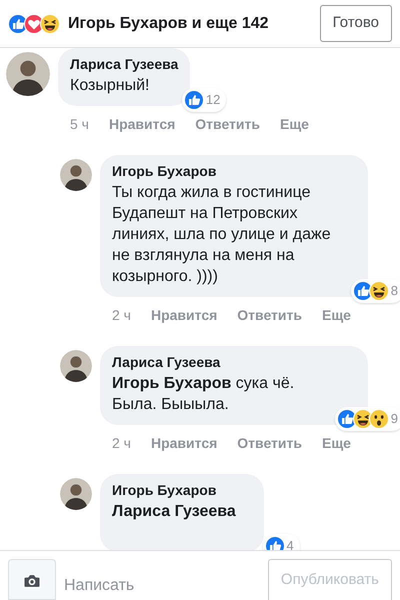 The height and width of the screenshot is (600, 400). Describe the element at coordinates (204, 394) in the screenshot. I see `comment-text: Игорь Бухаров сука чё. Была. Быыыла.` at that location.